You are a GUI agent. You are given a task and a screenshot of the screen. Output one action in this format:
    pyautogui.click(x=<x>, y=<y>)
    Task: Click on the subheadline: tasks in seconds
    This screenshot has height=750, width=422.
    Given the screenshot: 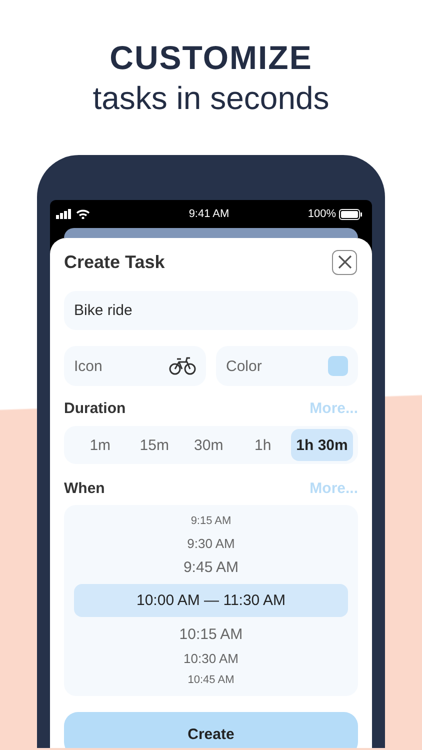 What is the action you would take?
    pyautogui.click(x=211, y=98)
    